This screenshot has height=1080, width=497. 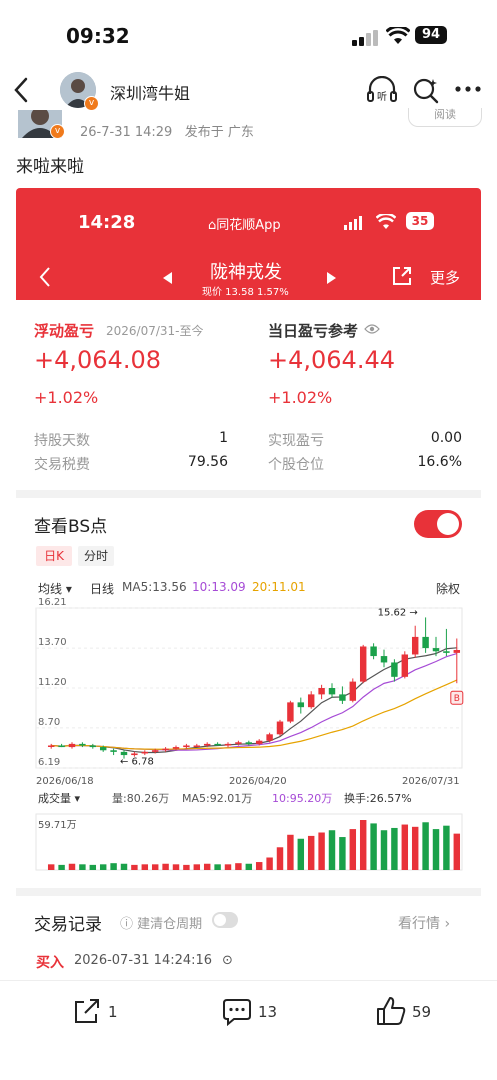 I want to click on daily-pnl-label: 当日盈亏参考, so click(x=313, y=331).